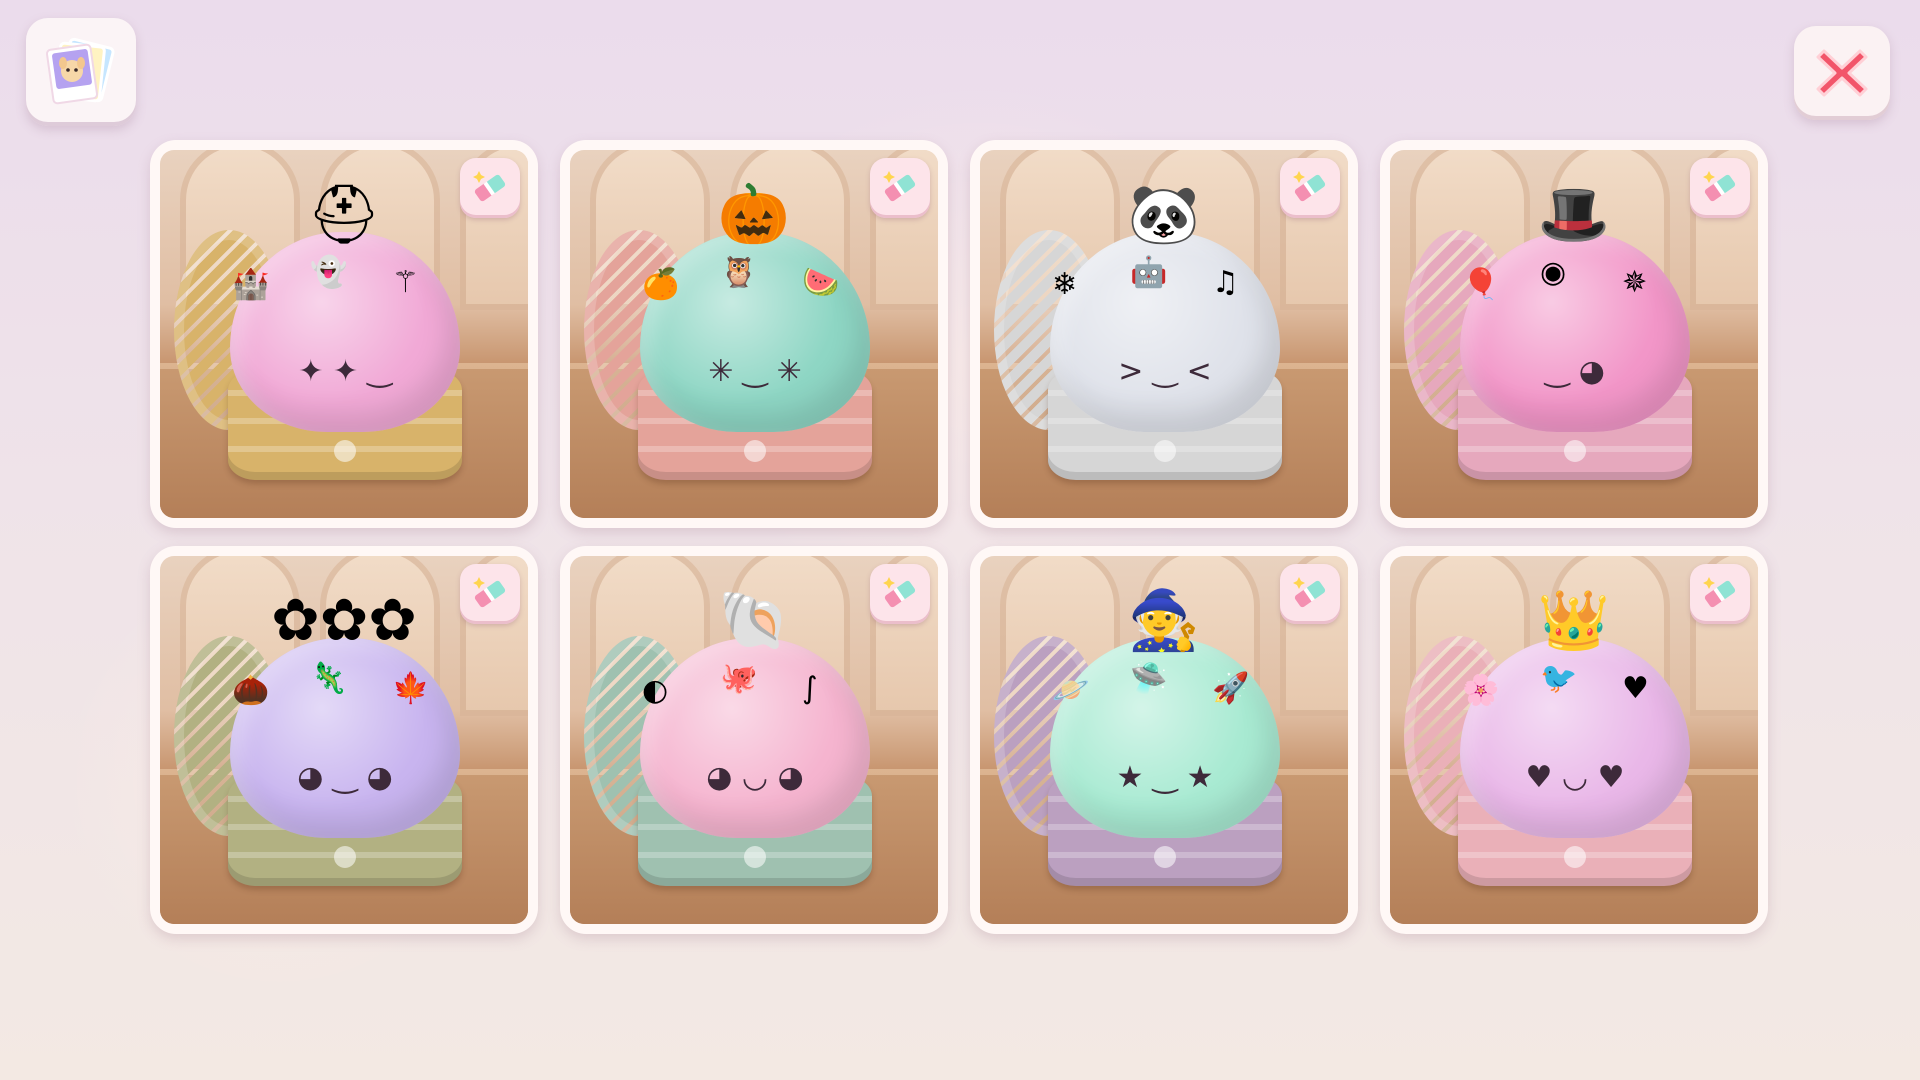 The width and height of the screenshot is (1920, 1080). Describe the element at coordinates (1165, 777) in the screenshot. I see `plush-face: ★ ‿ ★` at that location.